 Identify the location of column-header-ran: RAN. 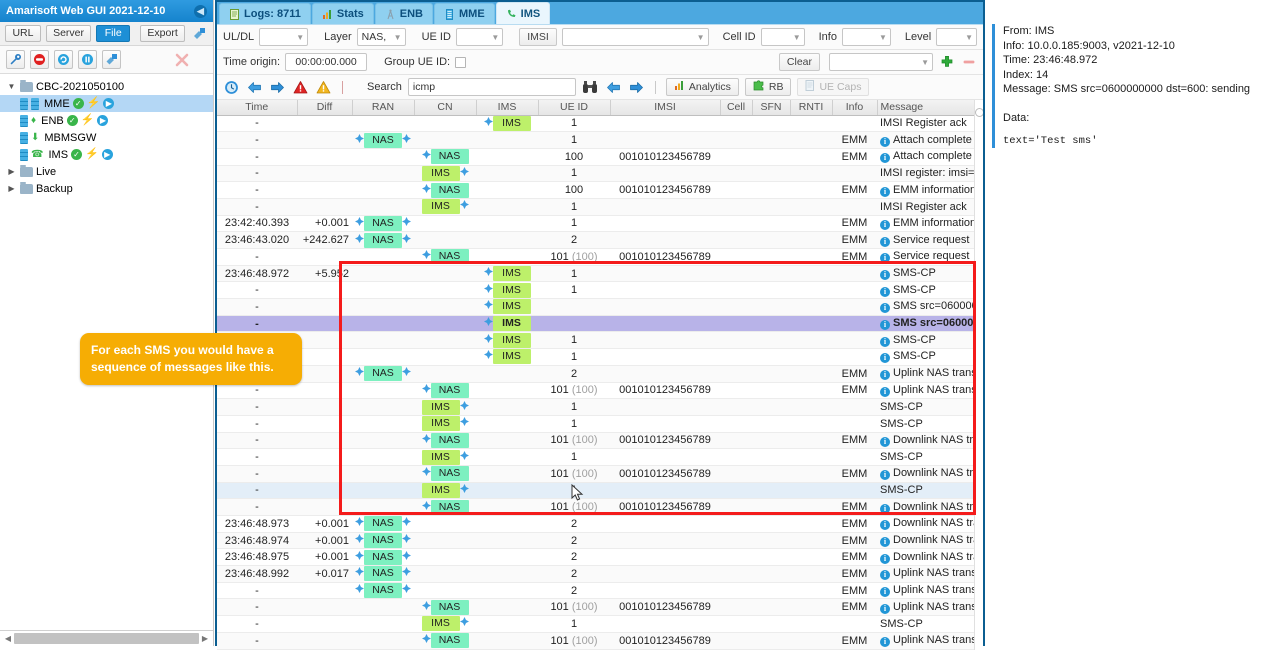
(383, 108).